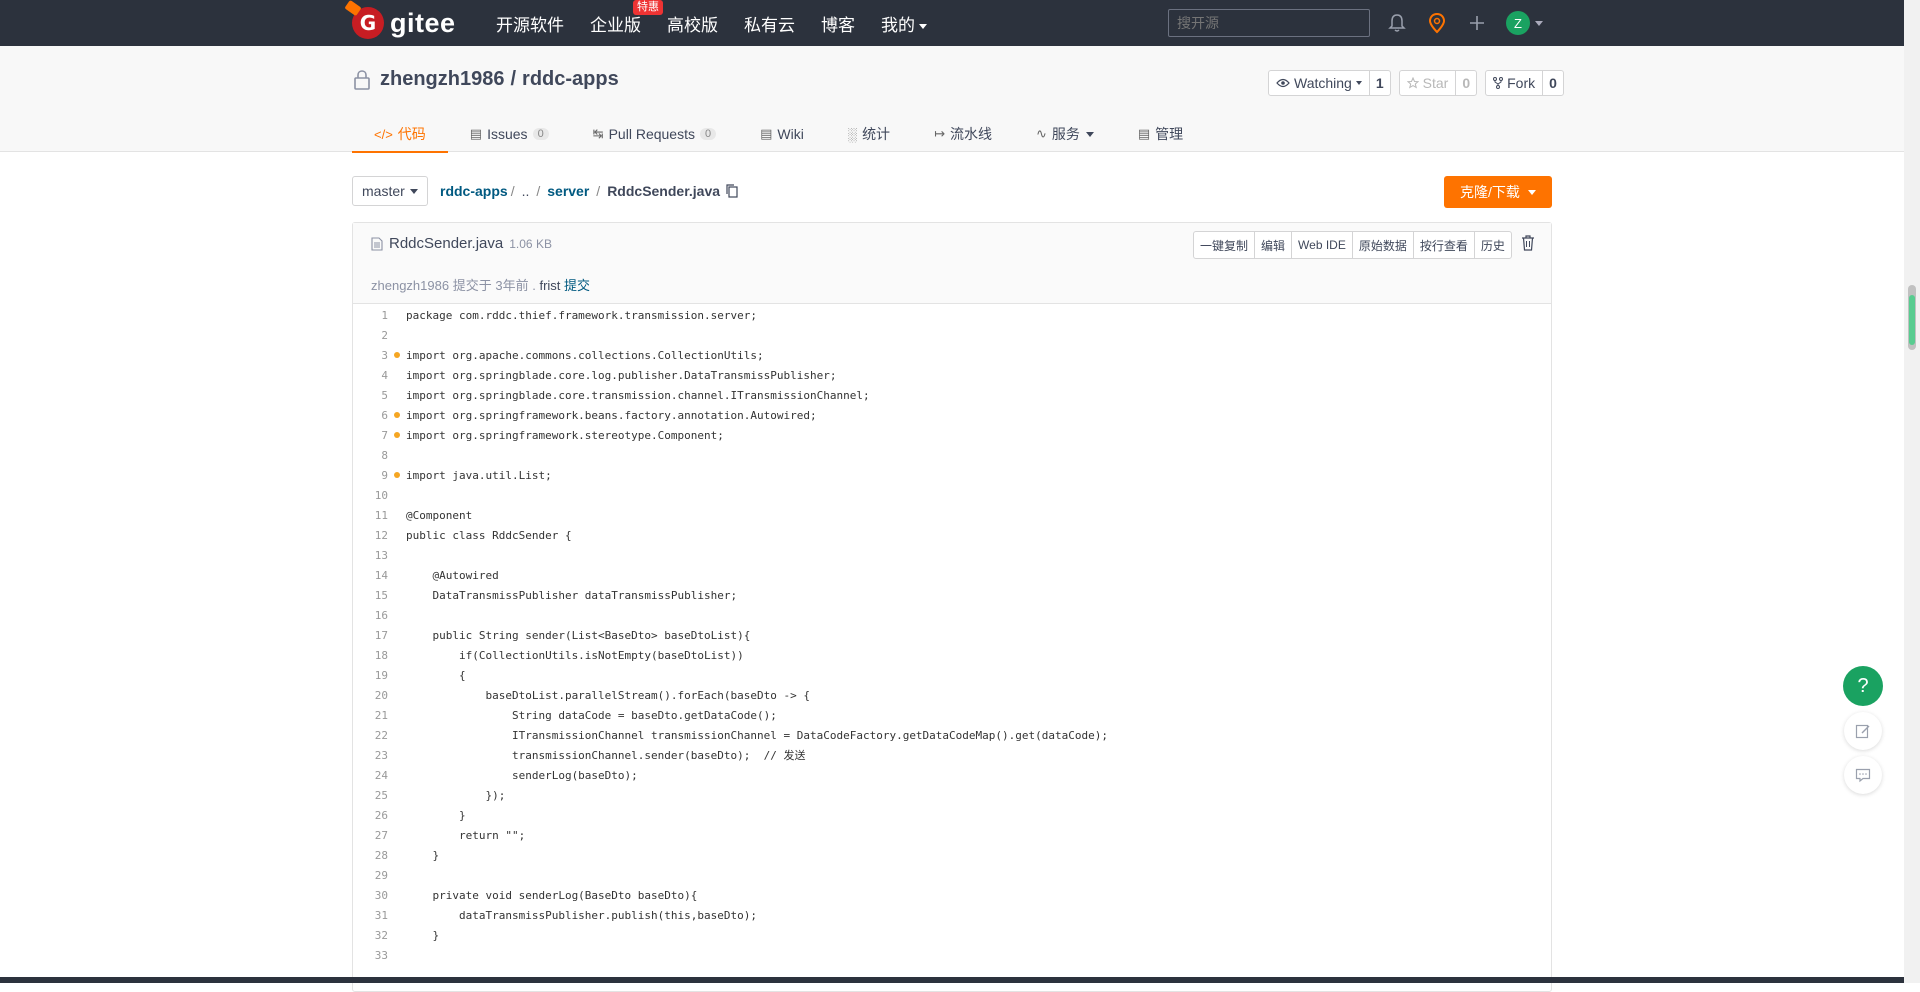 The width and height of the screenshot is (1920, 992). I want to click on line-number: 28, so click(370, 855).